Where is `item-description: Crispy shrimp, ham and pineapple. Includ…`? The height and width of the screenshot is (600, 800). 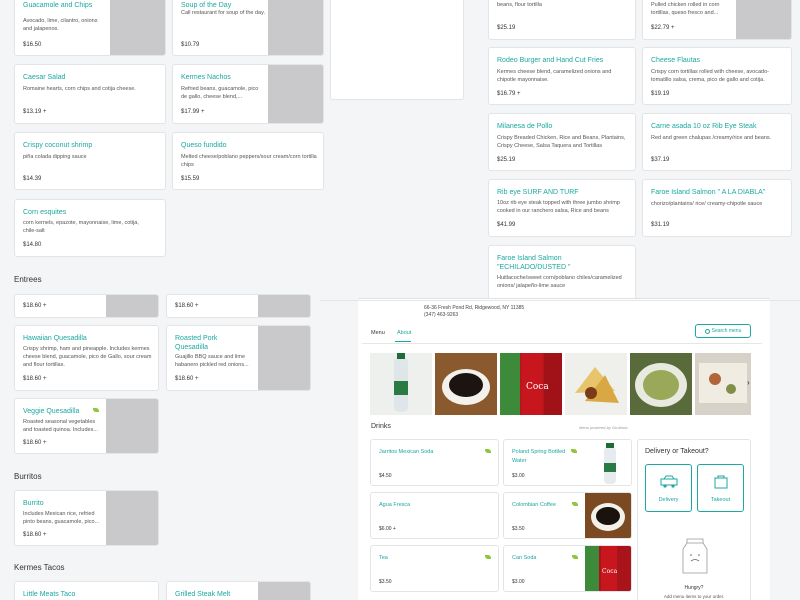
item-description: Crispy shrimp, ham and pineapple. Includ… is located at coordinates (87, 357).